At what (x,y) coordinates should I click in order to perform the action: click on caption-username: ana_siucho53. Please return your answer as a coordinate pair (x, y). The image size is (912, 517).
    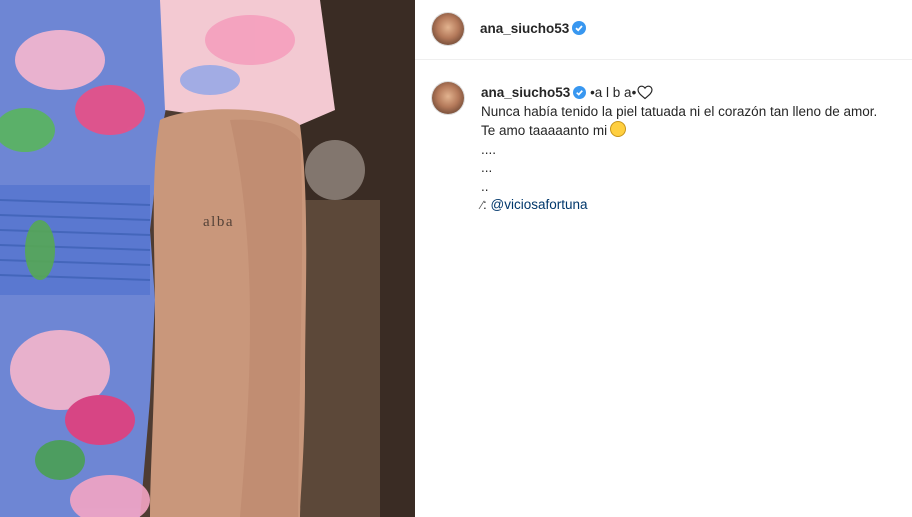
    Looking at the image, I should click on (525, 92).